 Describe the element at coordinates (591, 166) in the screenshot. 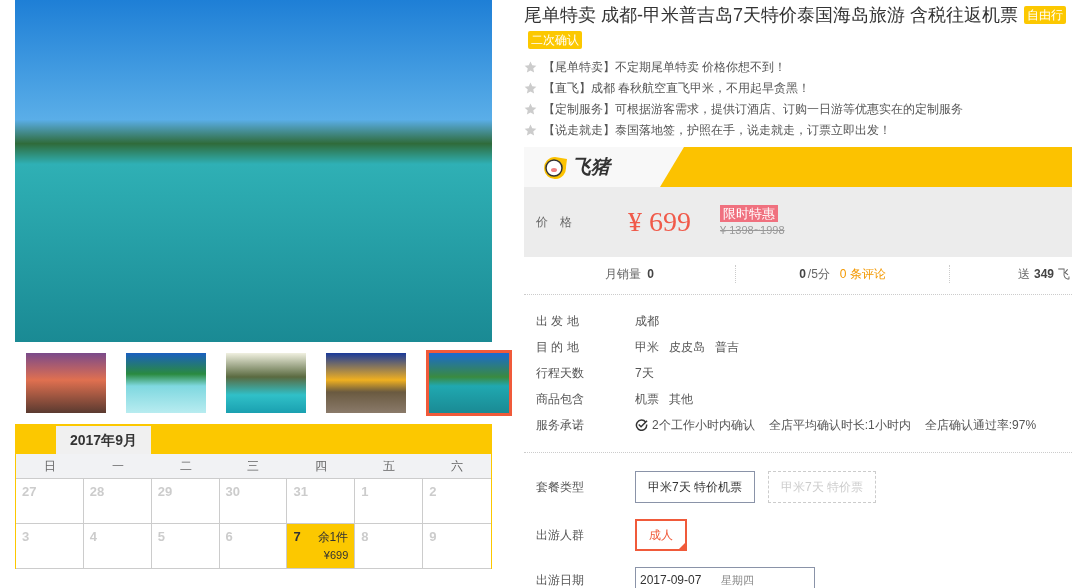

I see `brand-logo-text: 飞猪` at that location.